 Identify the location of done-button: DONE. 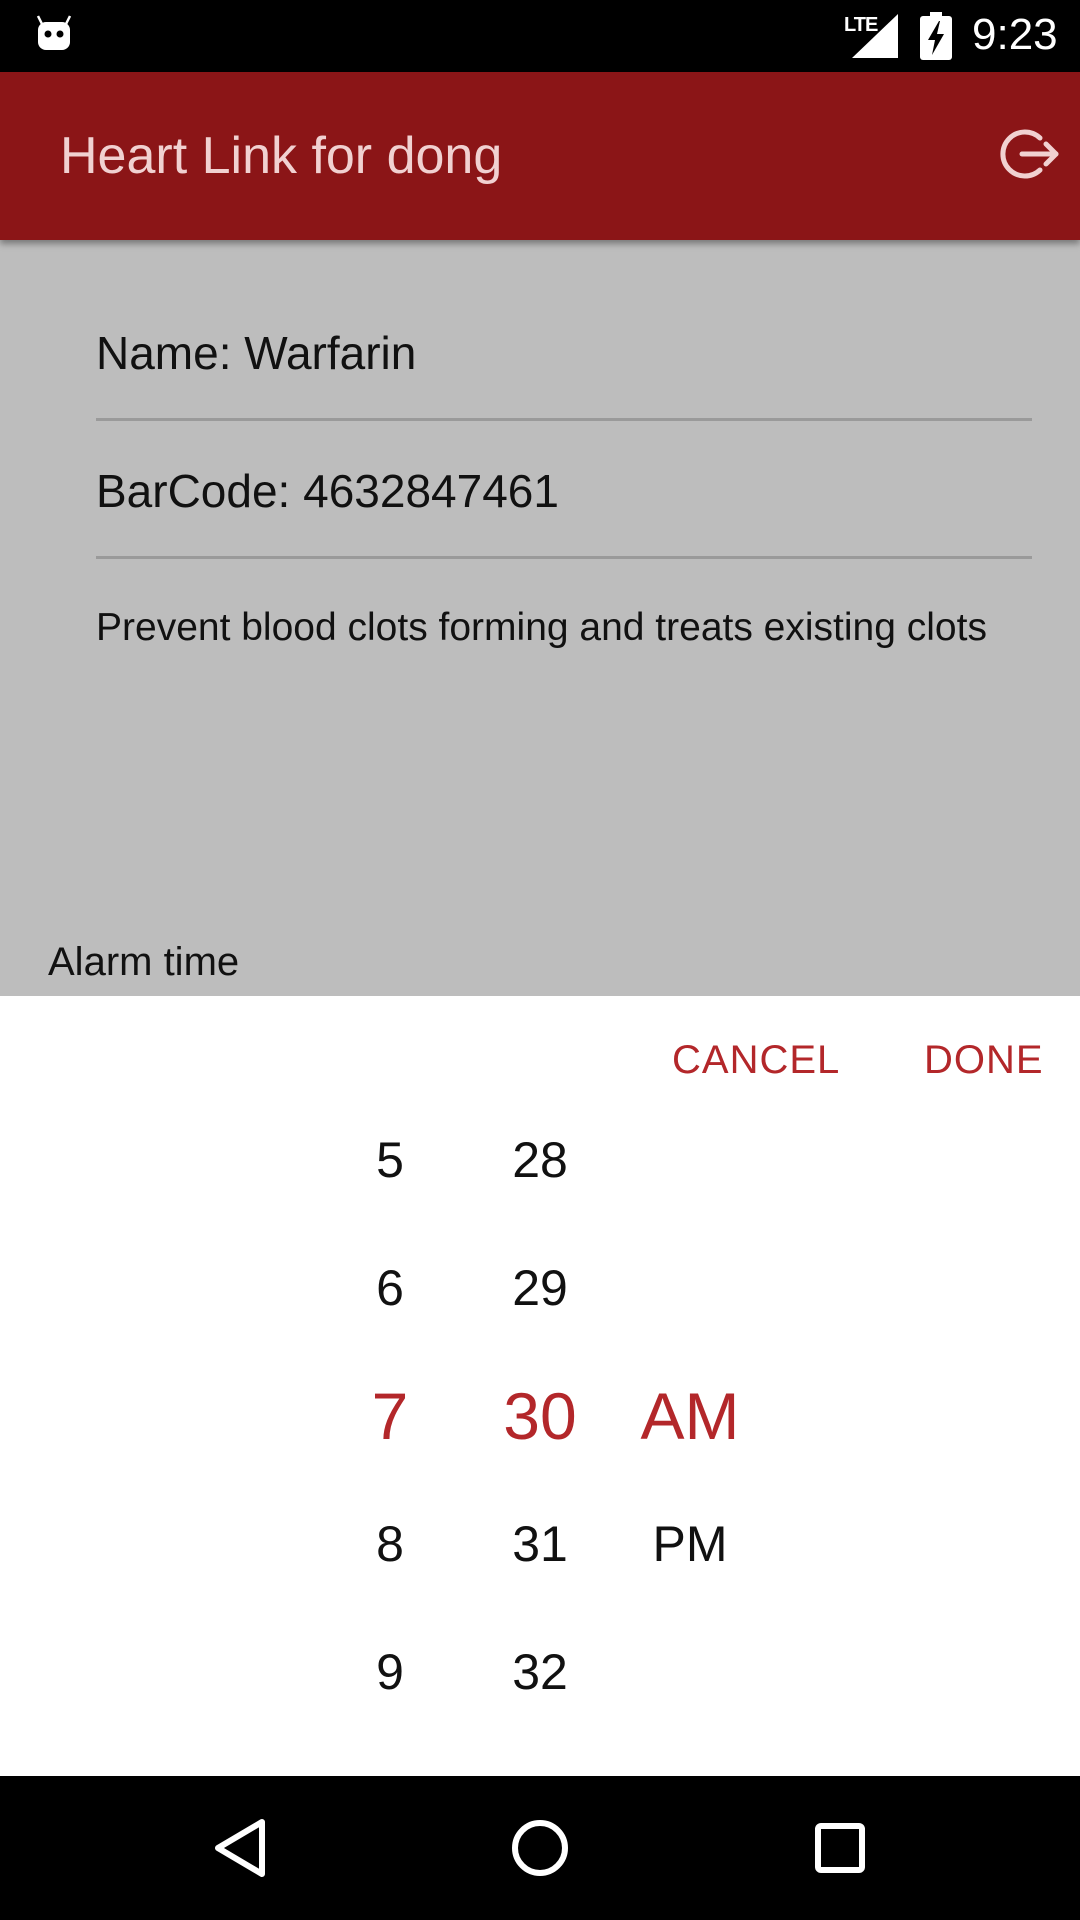
(984, 1060).